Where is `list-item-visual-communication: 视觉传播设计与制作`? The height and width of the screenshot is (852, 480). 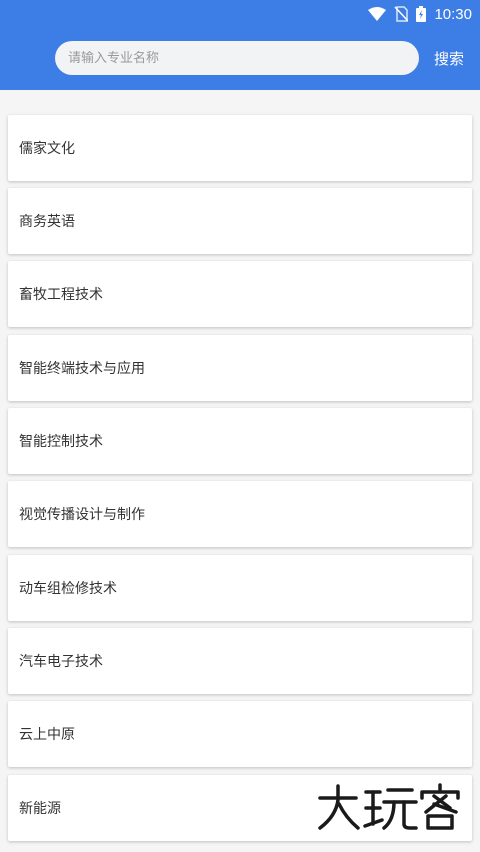 list-item-visual-communication: 视觉传播设计与制作 is located at coordinates (240, 514).